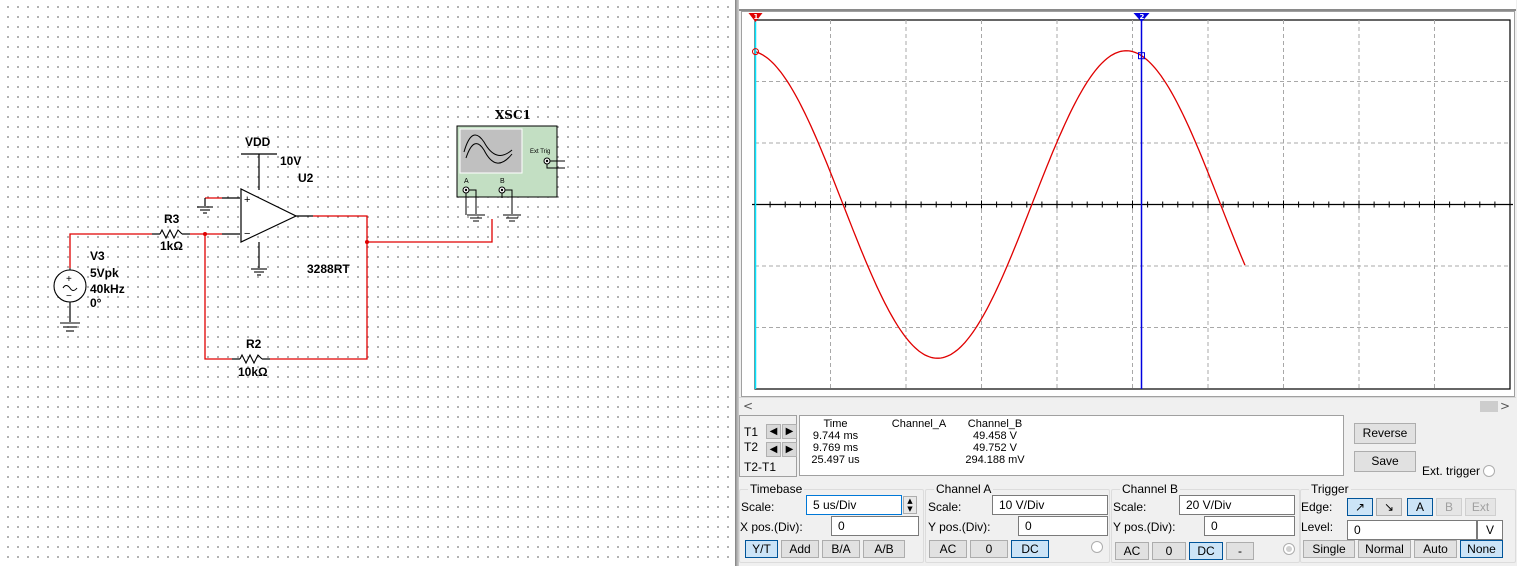 The height and width of the screenshot is (566, 1517). I want to click on trigger-mode-auto-button: Auto, so click(1435, 549).